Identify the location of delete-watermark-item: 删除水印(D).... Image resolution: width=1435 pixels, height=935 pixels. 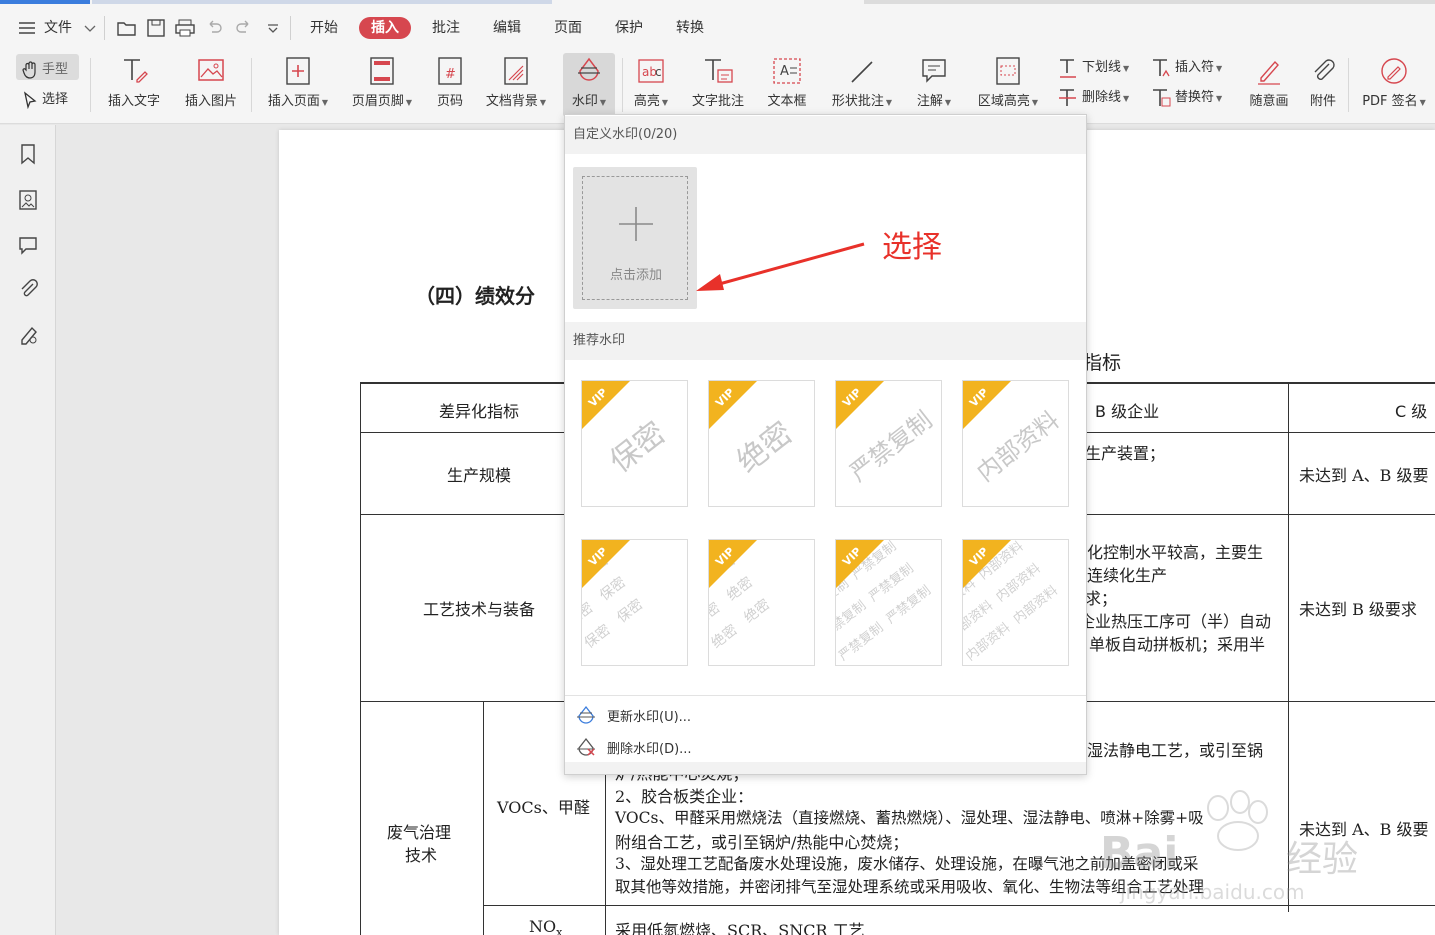
(633, 747).